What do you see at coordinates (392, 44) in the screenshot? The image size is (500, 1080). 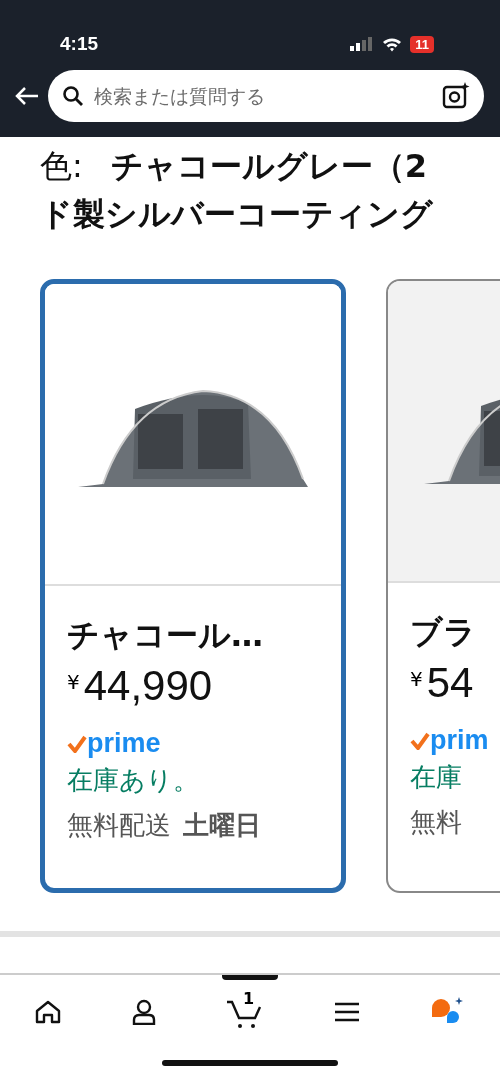 I see `wifi-icon` at bounding box center [392, 44].